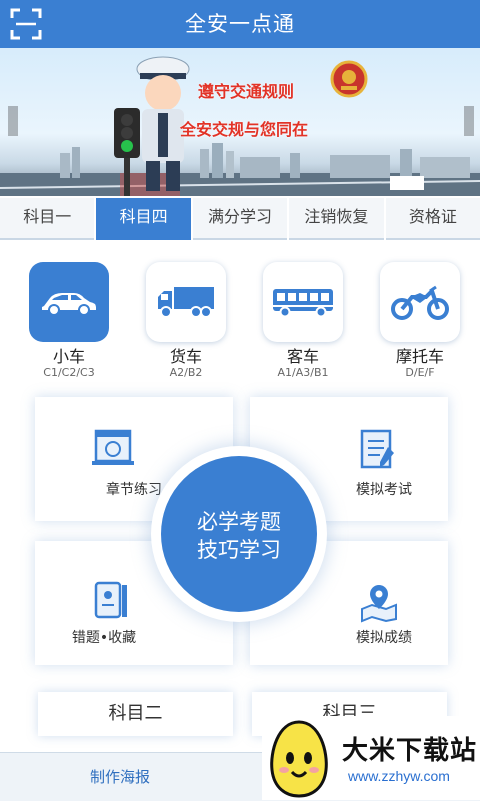 Image resolution: width=480 pixels, height=801 pixels. Describe the element at coordinates (302, 356) in the screenshot. I see `vehicle-bus-label: 客车` at that location.